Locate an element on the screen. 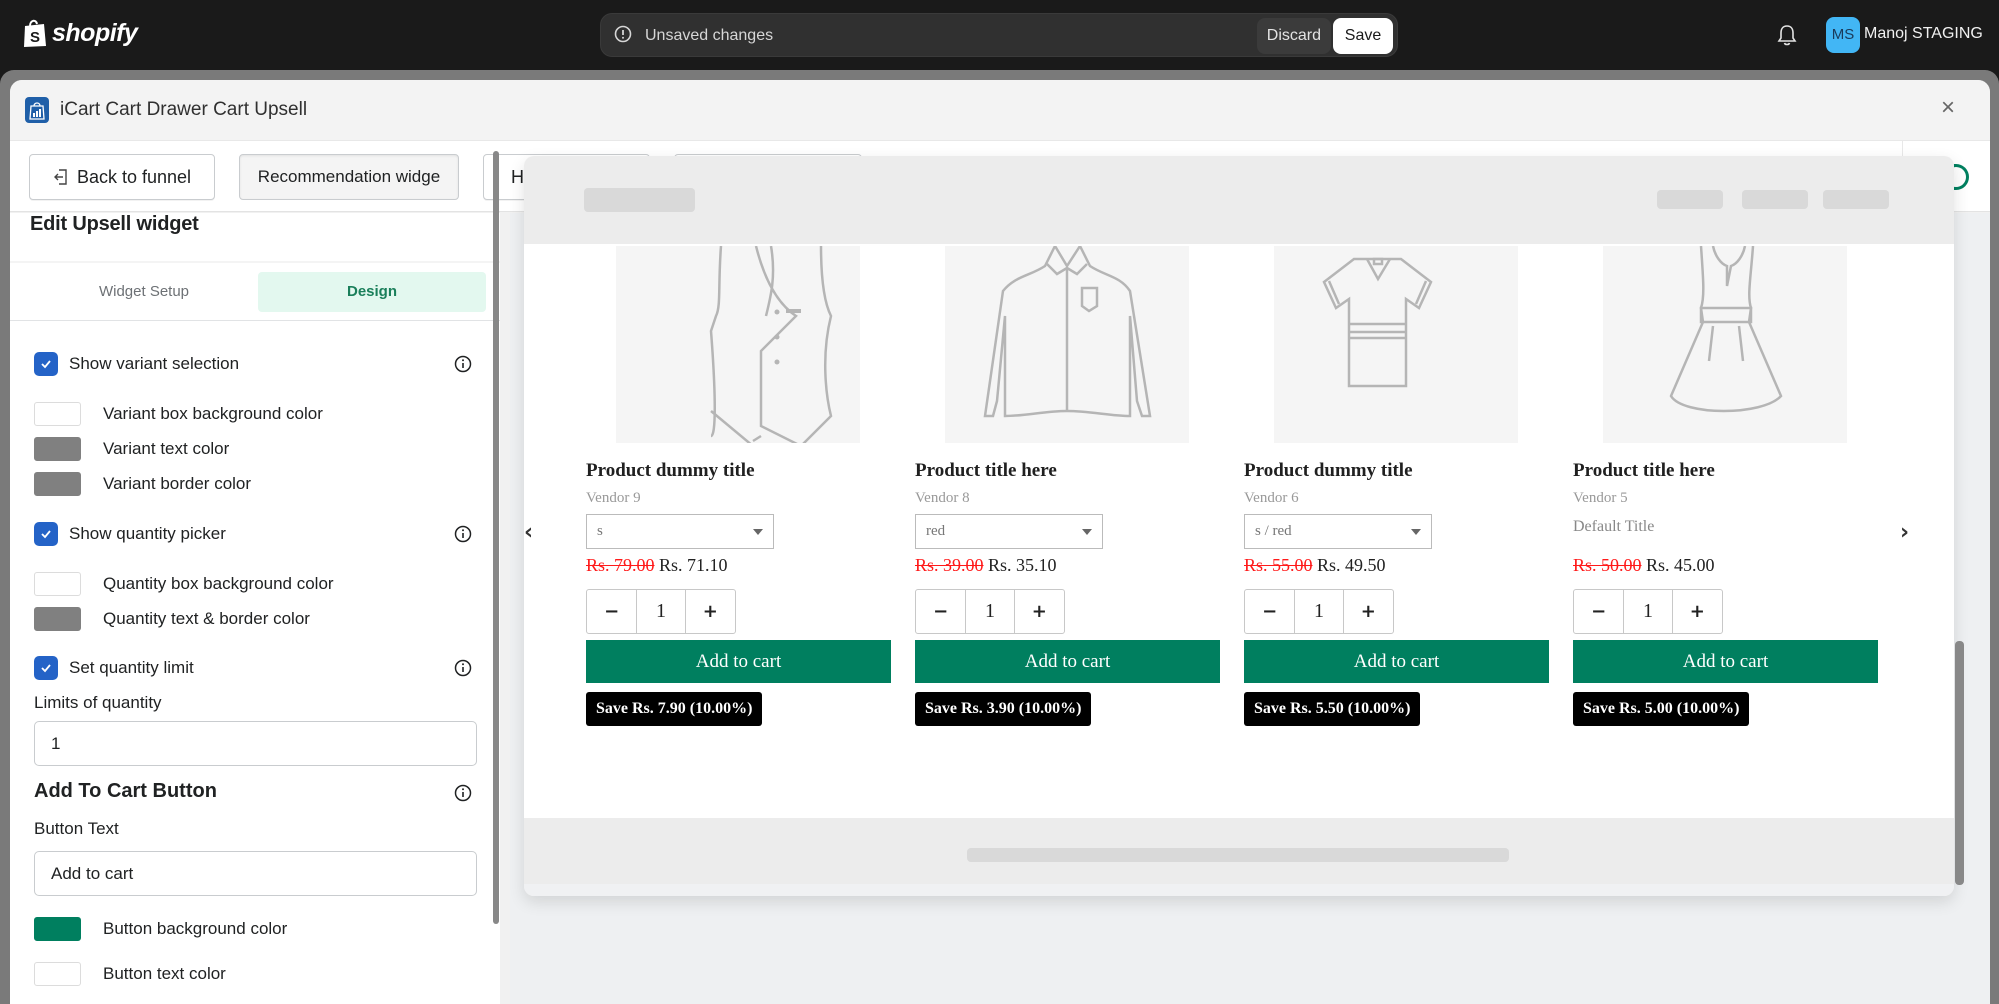  caret-down-icon is located at coordinates (1416, 532).